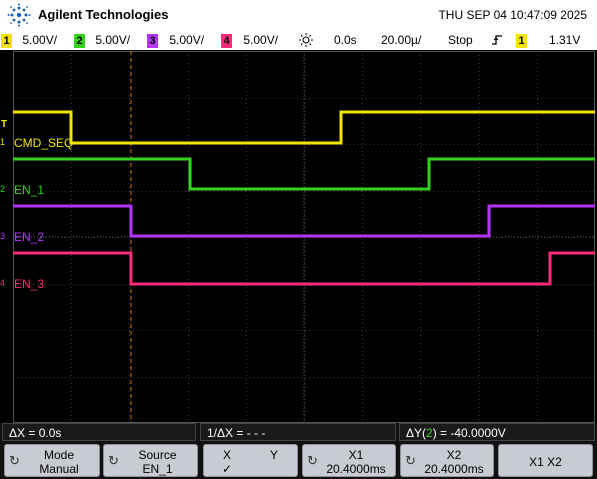  Describe the element at coordinates (274, 455) in the screenshot. I see `y-option: Y` at that location.